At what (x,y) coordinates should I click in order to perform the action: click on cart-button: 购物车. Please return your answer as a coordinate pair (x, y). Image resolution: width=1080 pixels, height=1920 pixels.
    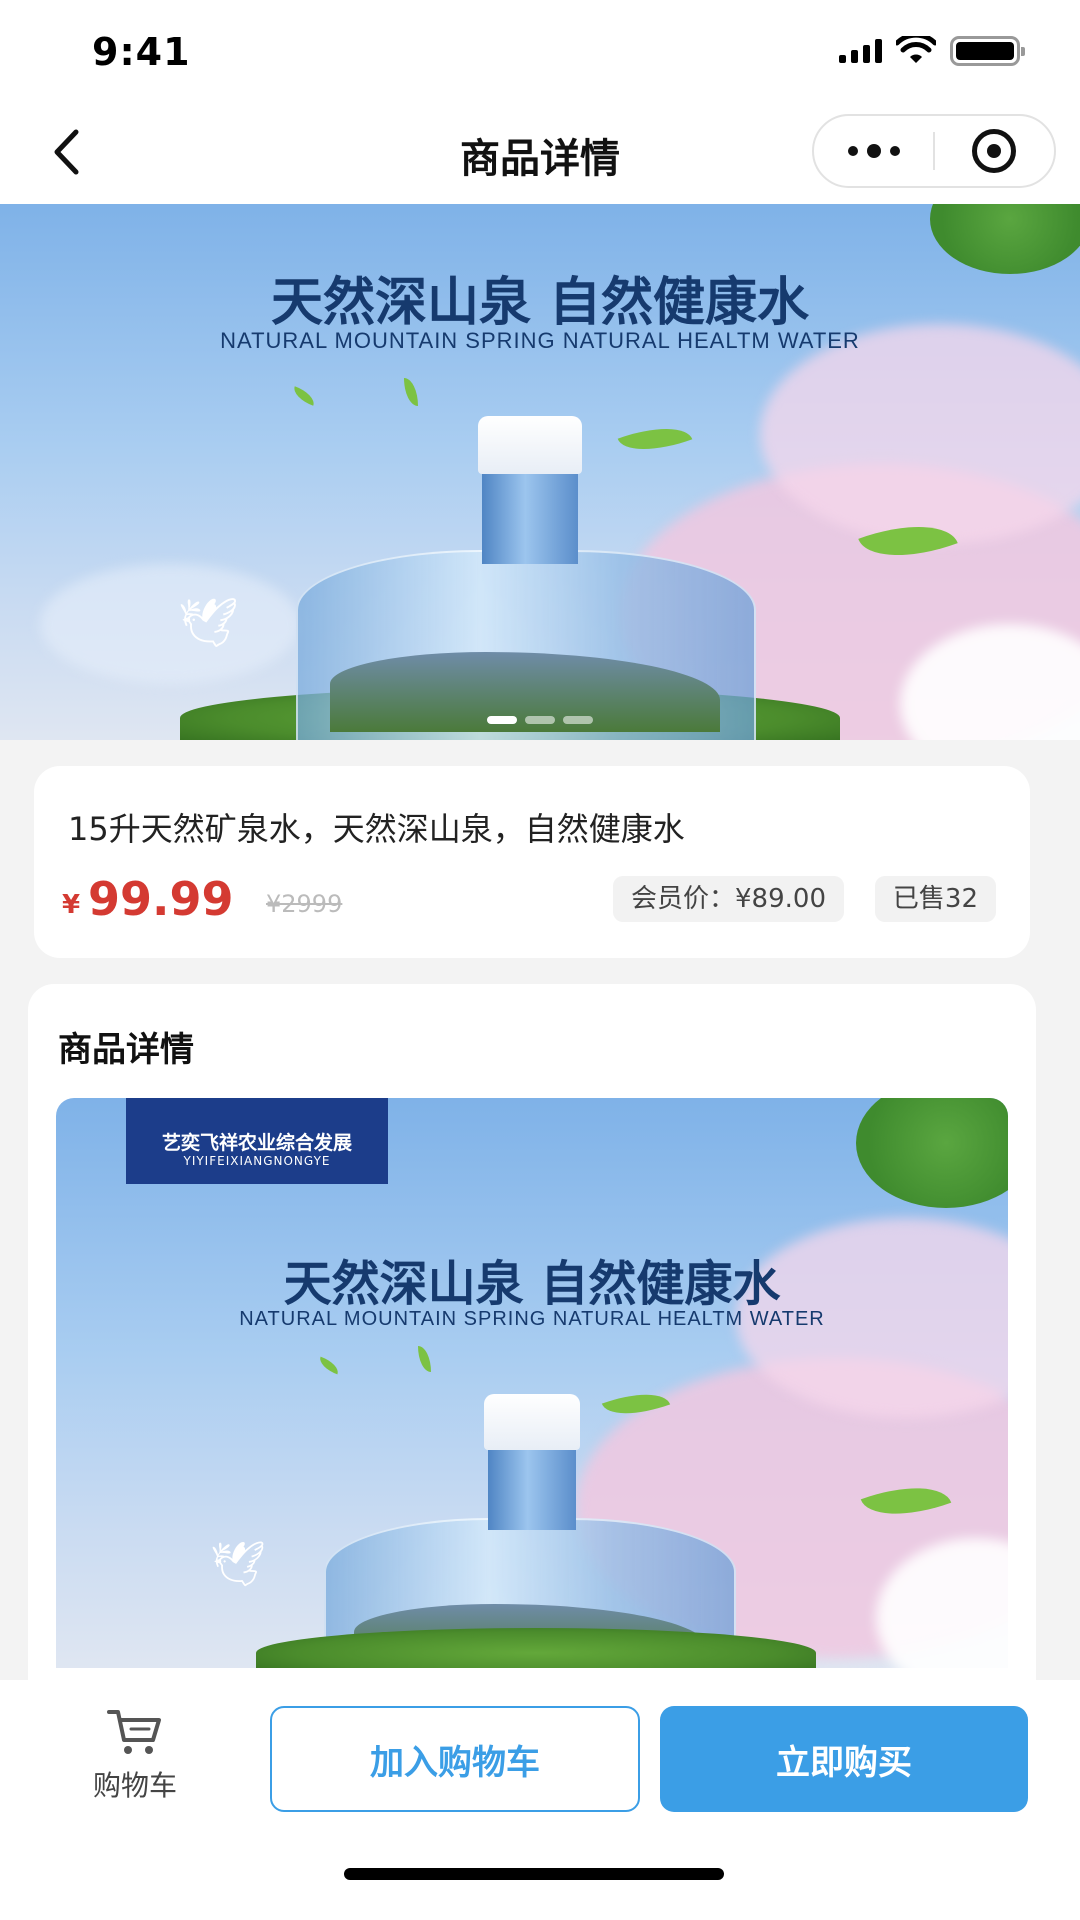
    Looking at the image, I should click on (135, 1758).